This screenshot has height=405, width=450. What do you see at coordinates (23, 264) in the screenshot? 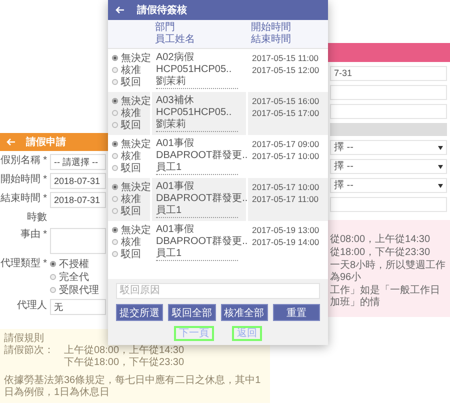
I see `field-label: 代理類型 *` at bounding box center [23, 264].